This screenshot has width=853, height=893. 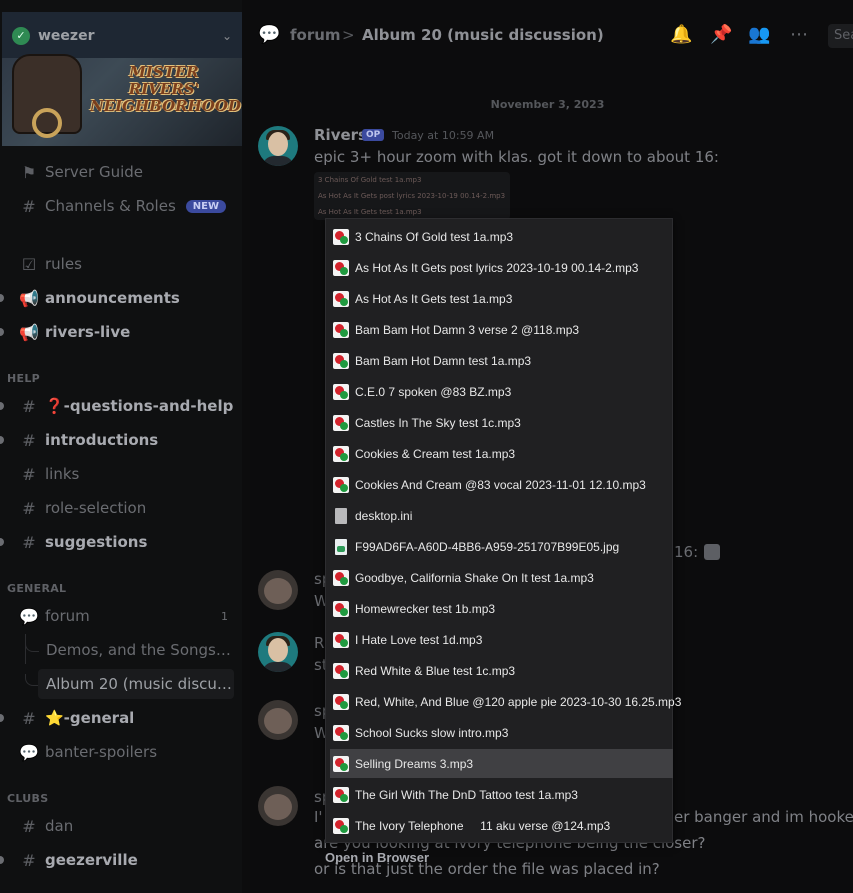 I want to click on menu-item-label: 3 Chains Of Gold test 1a.mp3, so click(x=434, y=236).